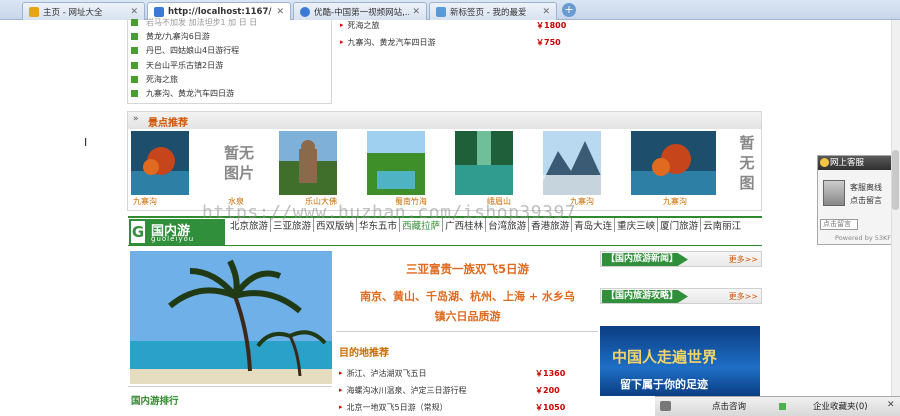 The height and width of the screenshot is (416, 900). Describe the element at coordinates (782, 406) in the screenshot. I see `online-icon` at that location.